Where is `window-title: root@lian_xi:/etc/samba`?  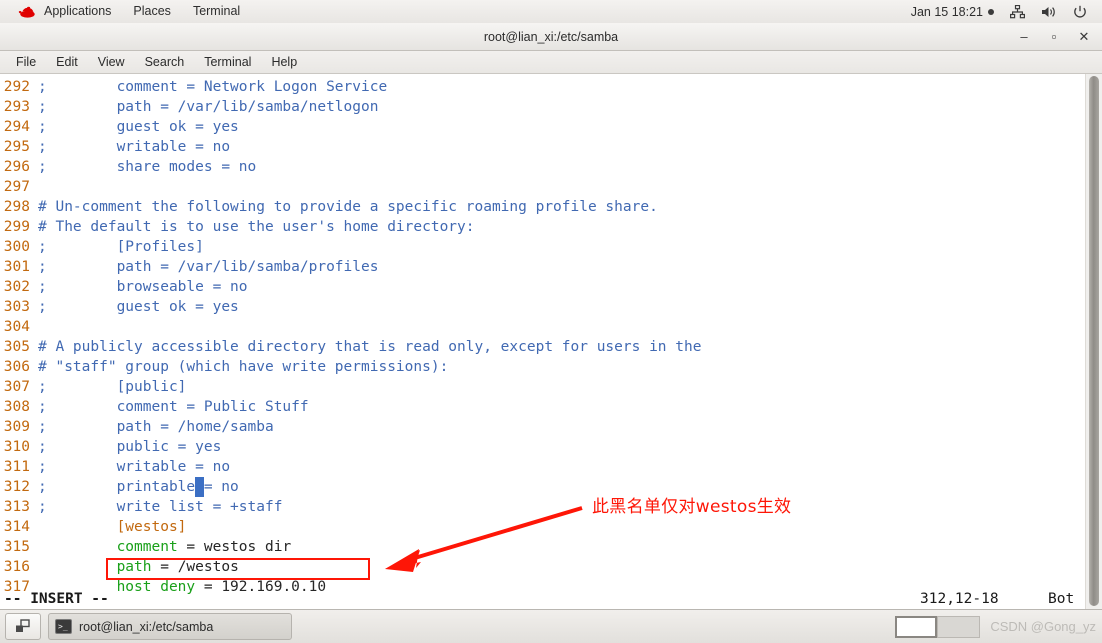 window-title: root@lian_xi:/etc/samba is located at coordinates (551, 36).